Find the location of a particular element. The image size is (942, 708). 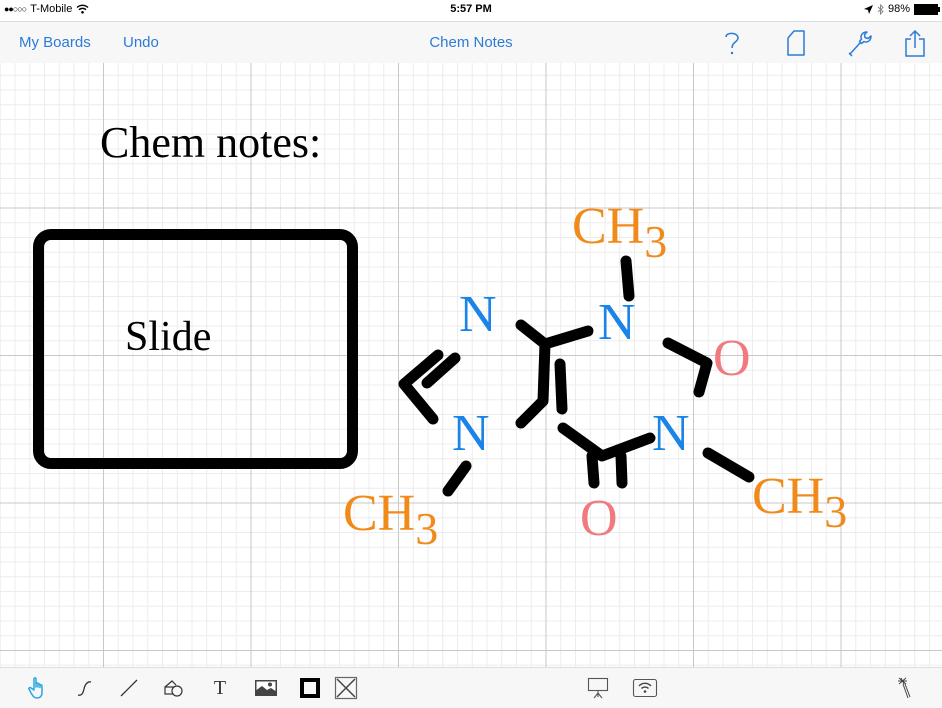

placeholder-box-icon is located at coordinates (346, 688).